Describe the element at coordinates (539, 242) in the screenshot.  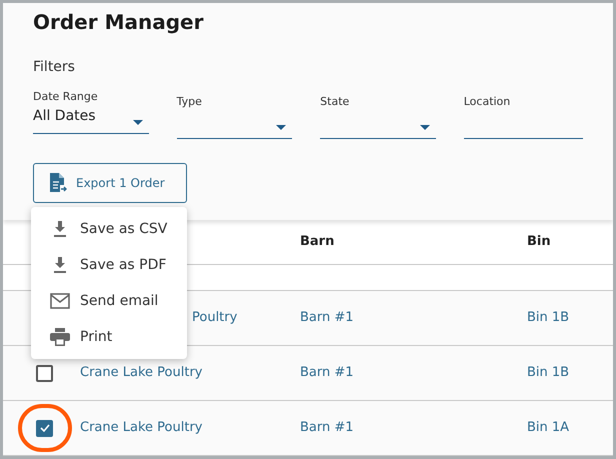
I see `column-header: Bin` at that location.